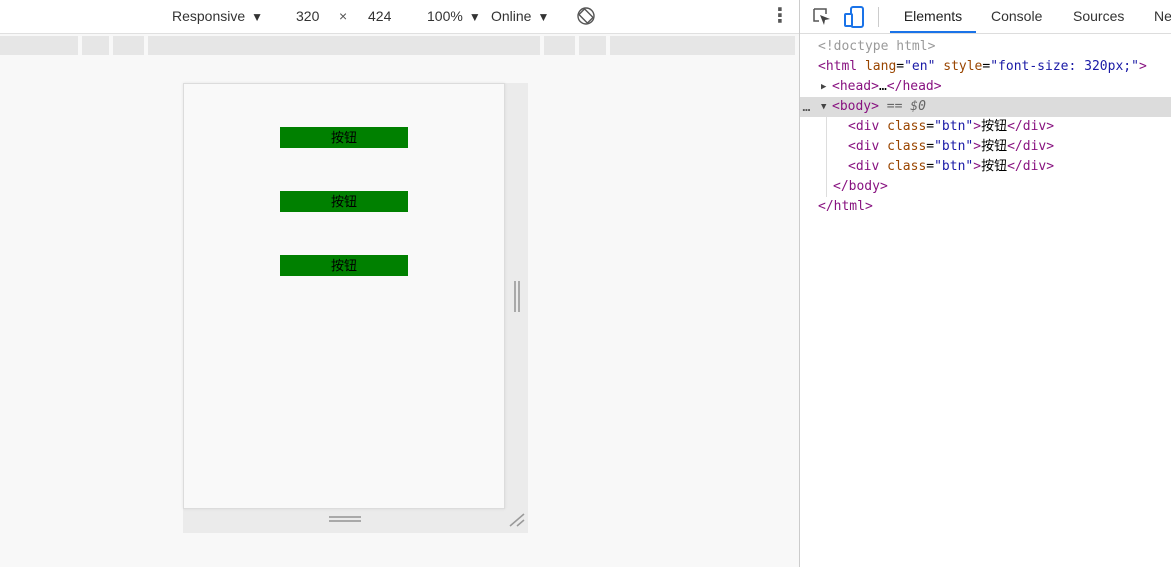 This screenshot has width=1171, height=567. I want to click on indent-guide, so click(826, 157).